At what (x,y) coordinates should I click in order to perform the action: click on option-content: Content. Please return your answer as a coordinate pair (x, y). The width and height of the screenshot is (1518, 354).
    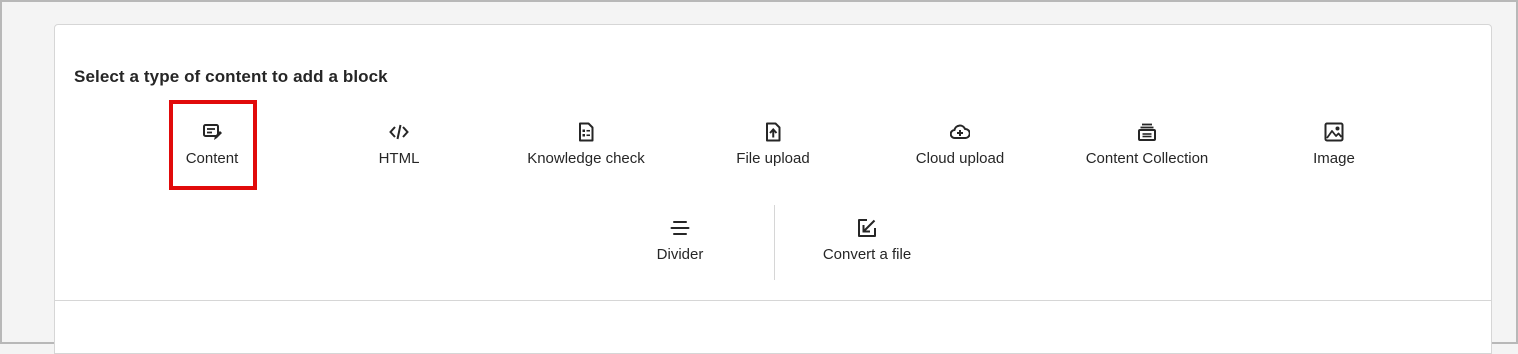
    Looking at the image, I should click on (212, 150).